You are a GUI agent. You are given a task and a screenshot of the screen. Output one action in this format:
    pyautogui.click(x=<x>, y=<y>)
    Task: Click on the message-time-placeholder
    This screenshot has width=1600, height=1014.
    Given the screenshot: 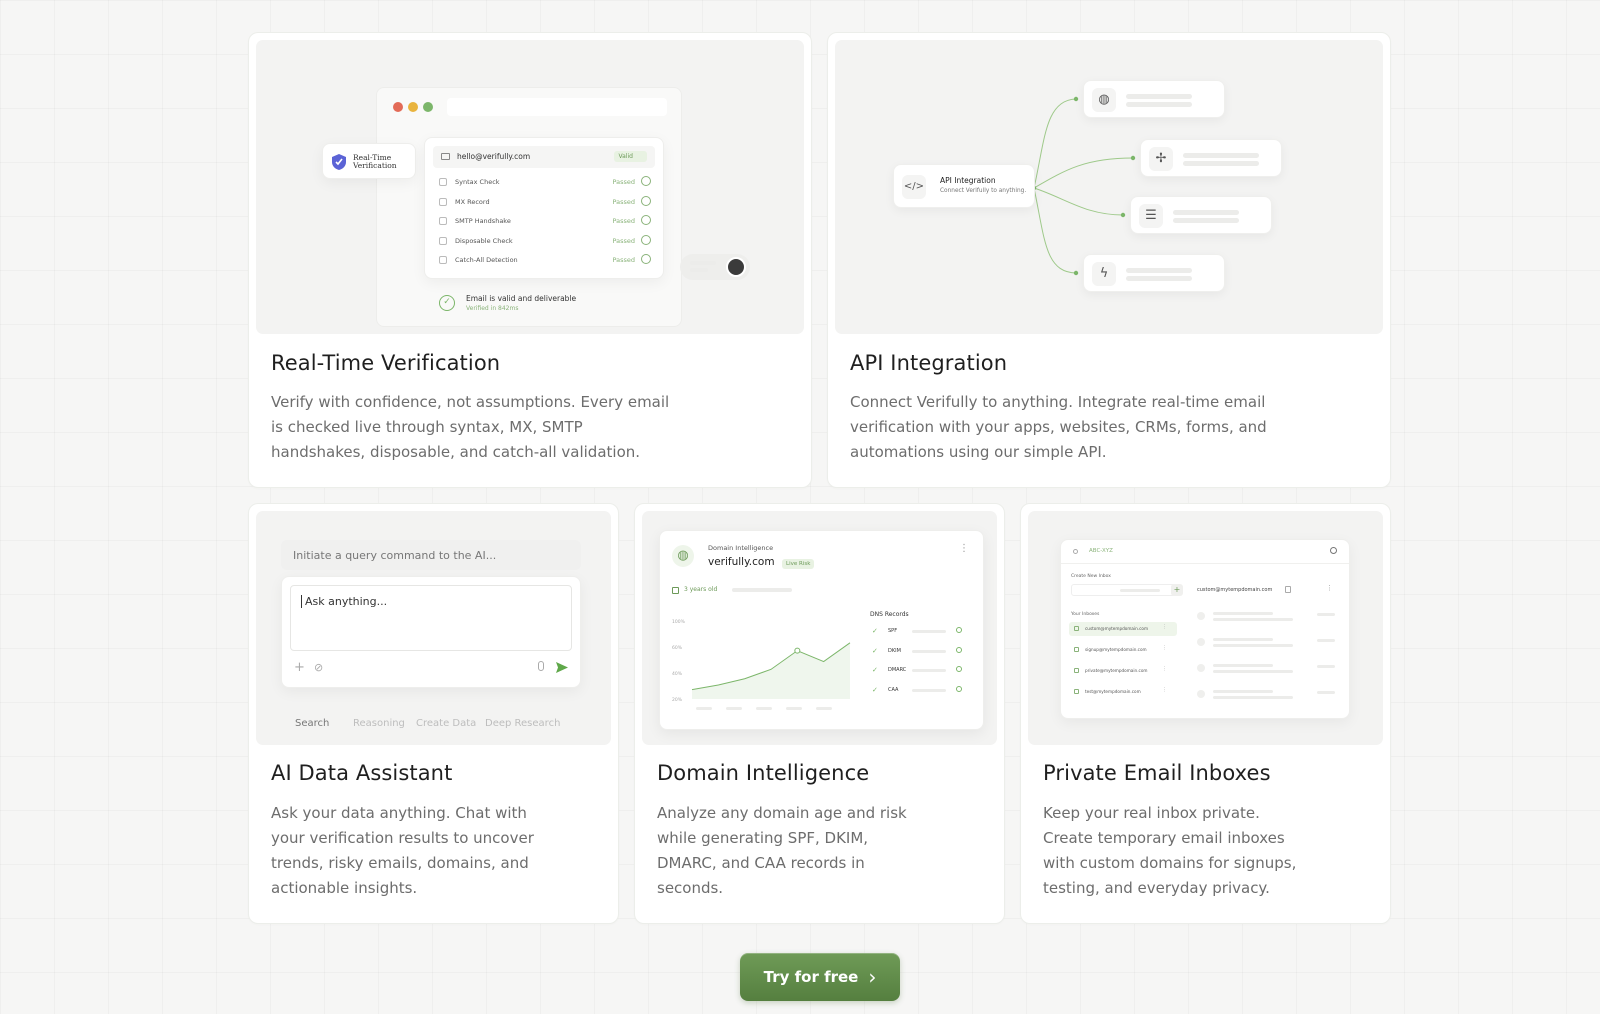 What is the action you would take?
    pyautogui.click(x=1326, y=640)
    